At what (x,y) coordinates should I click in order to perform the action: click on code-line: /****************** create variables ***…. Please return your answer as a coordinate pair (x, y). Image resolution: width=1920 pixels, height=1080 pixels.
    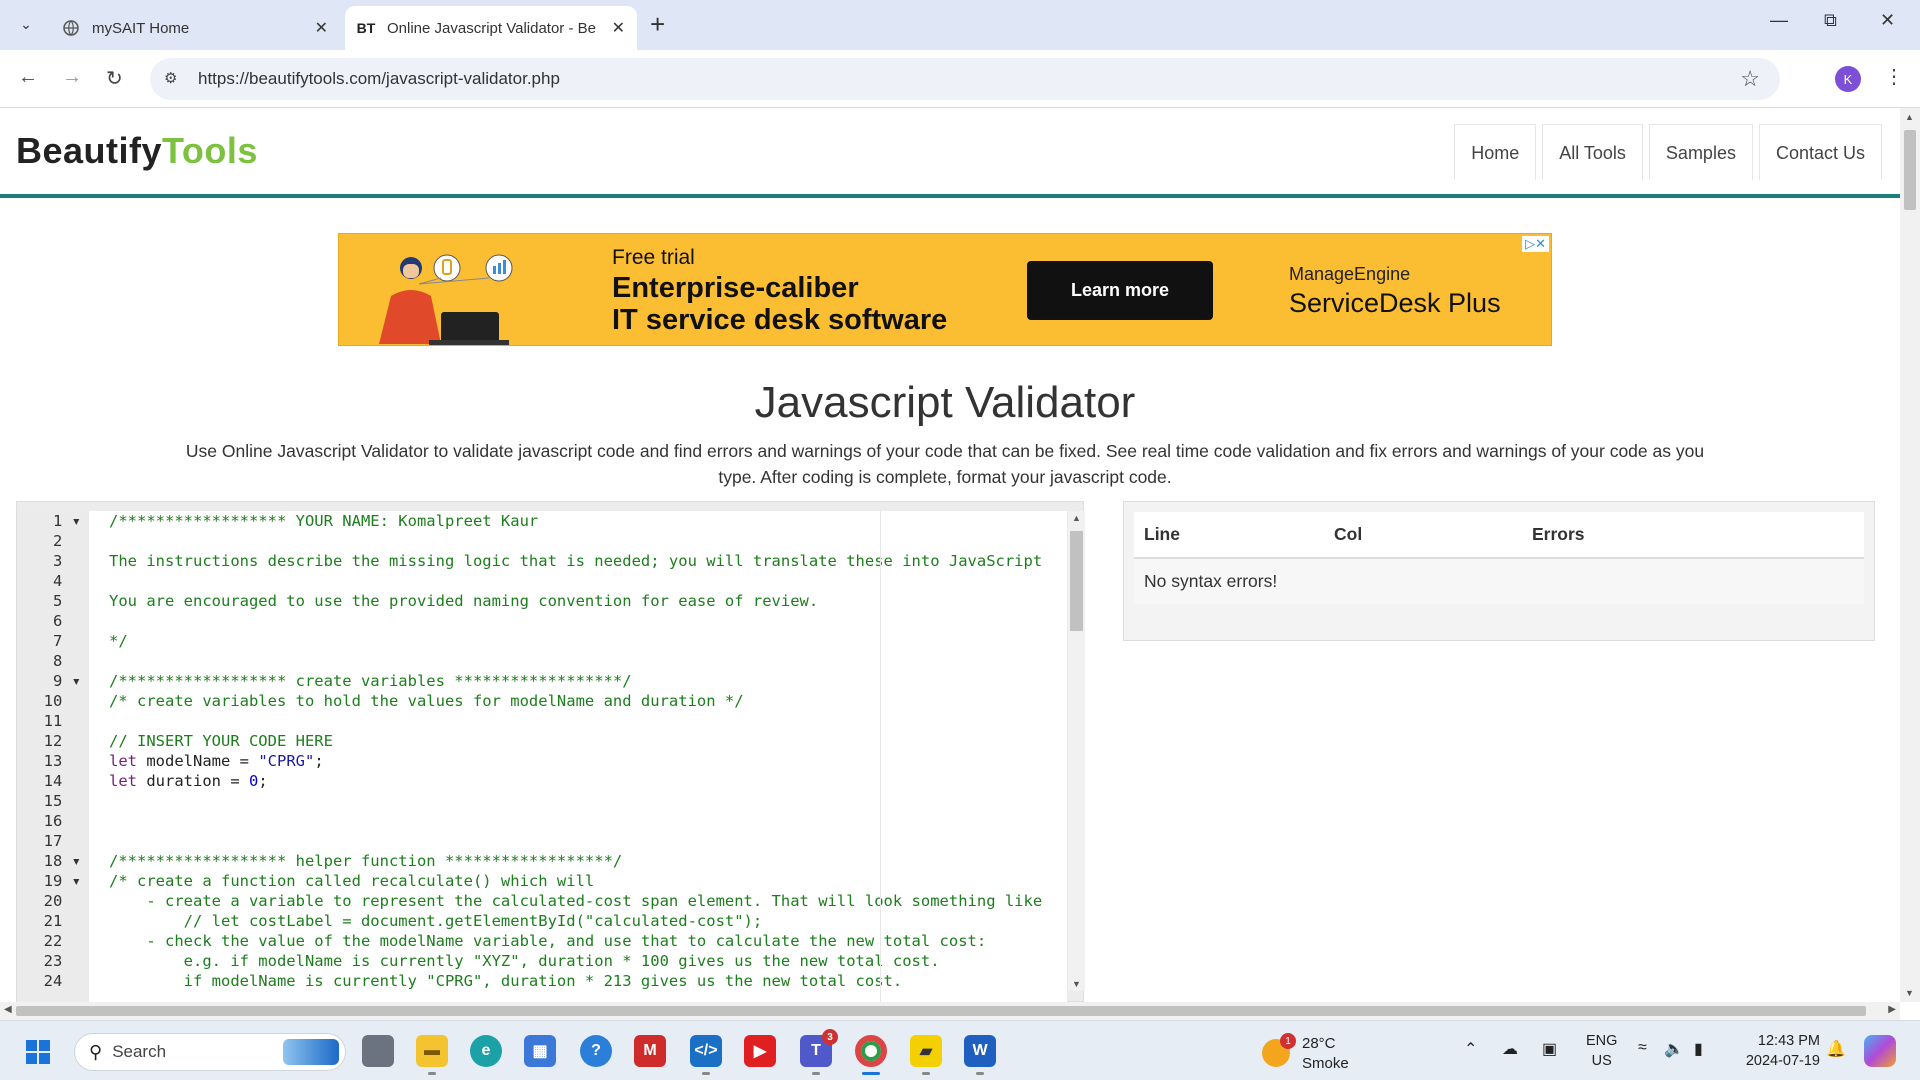
    Looking at the image, I should click on (578, 681).